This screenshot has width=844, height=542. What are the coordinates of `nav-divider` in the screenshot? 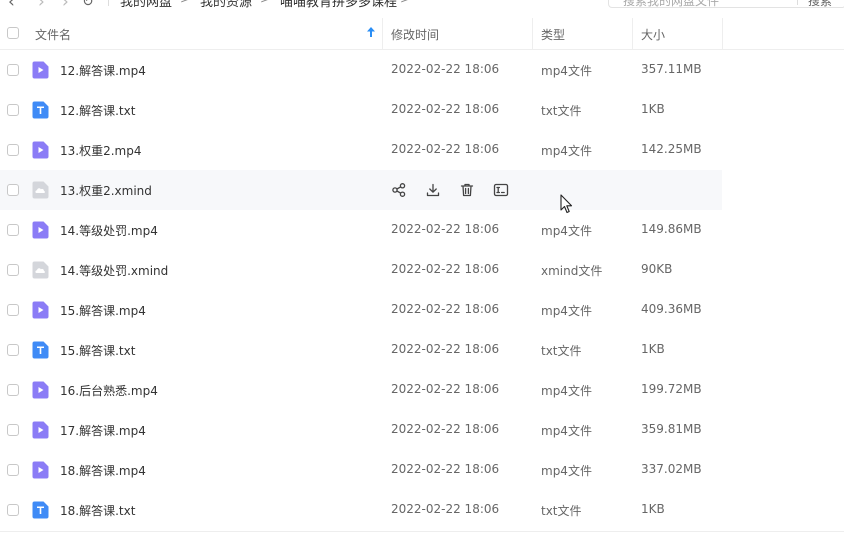 It's located at (108, 3).